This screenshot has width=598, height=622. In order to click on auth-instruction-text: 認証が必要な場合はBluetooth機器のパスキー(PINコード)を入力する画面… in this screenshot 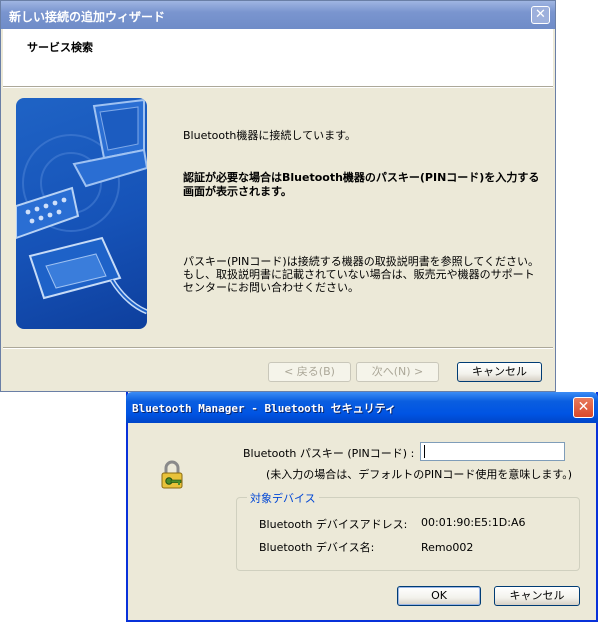, I will do `click(361, 184)`.